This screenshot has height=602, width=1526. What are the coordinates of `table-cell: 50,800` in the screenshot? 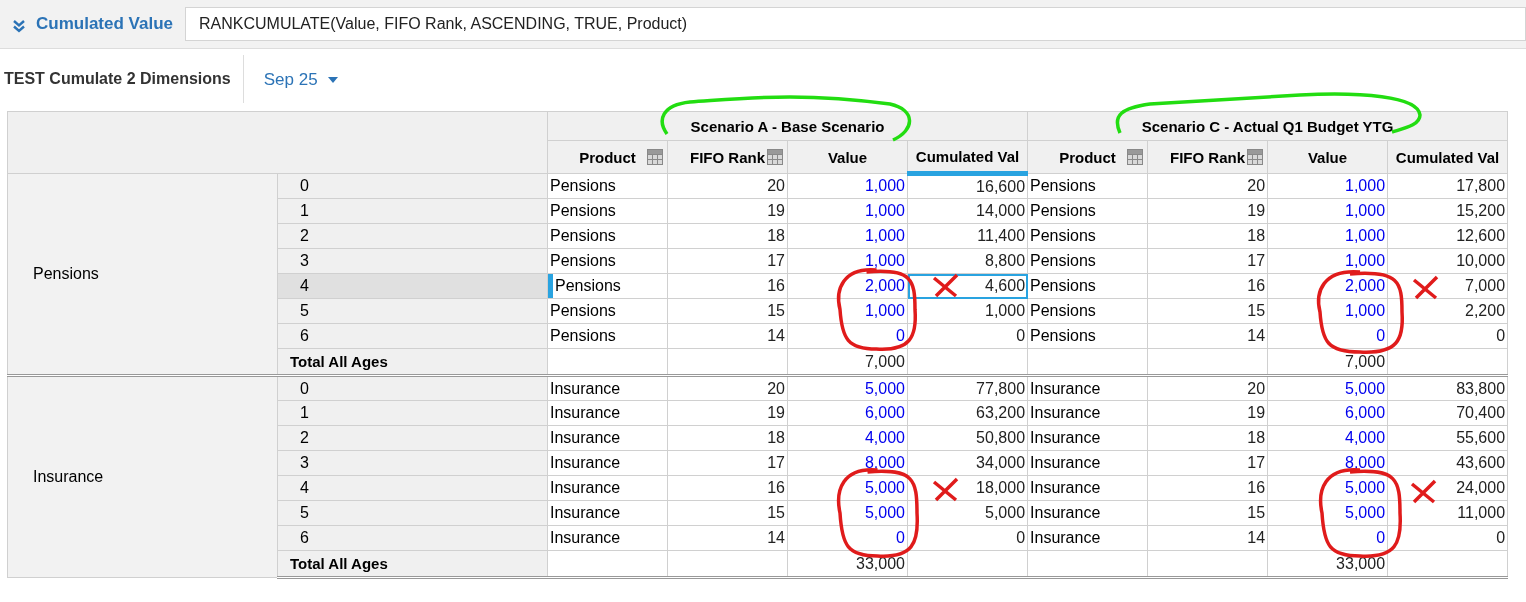 It's located at (967, 438).